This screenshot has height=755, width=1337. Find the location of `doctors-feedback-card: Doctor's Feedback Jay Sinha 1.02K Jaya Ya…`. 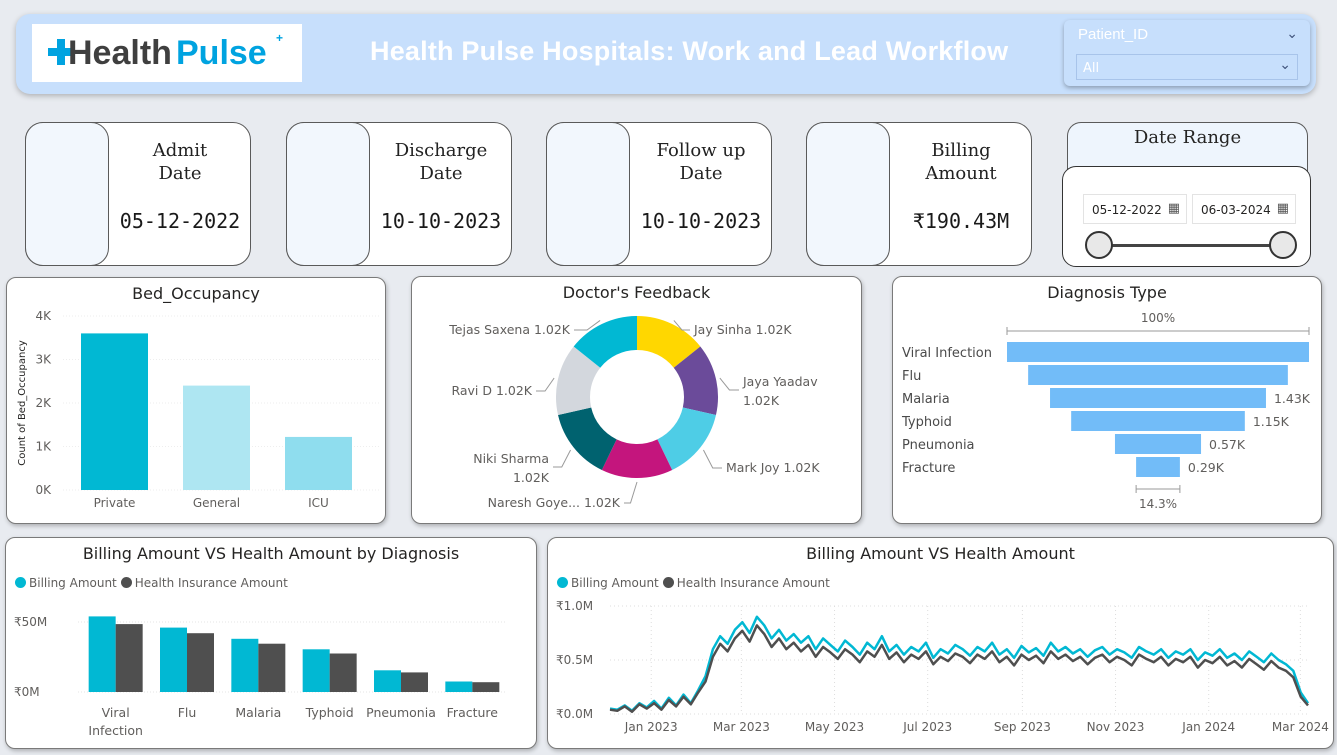

doctors-feedback-card: Doctor's Feedback Jay Sinha 1.02K Jaya Ya… is located at coordinates (636, 400).